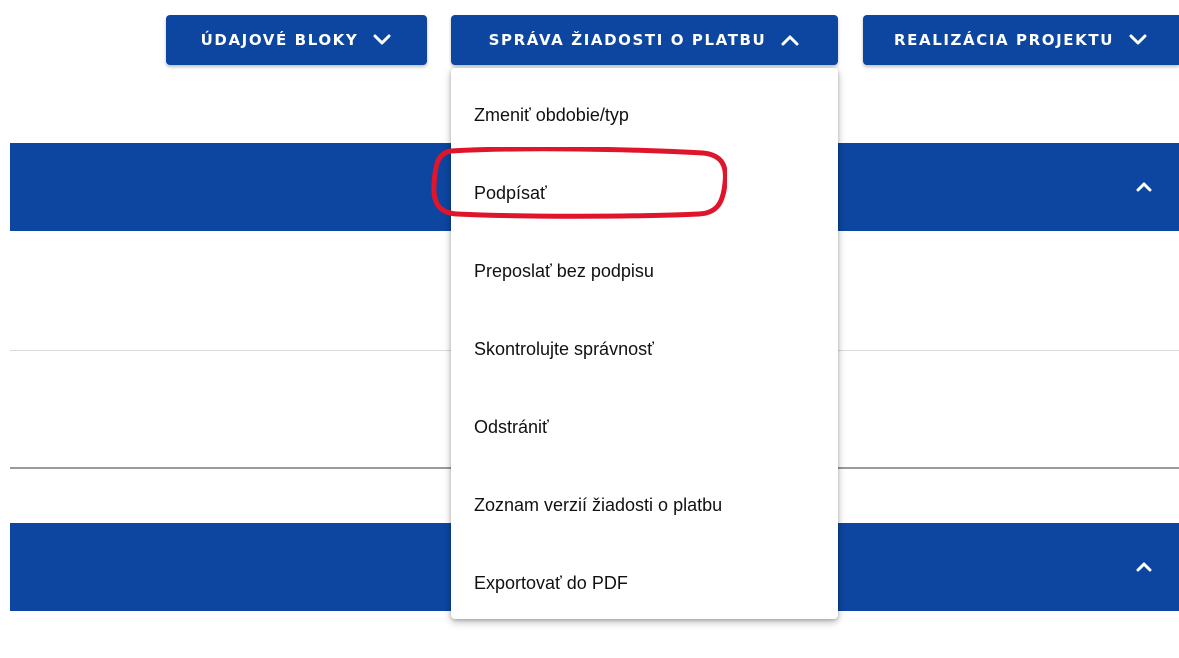  Describe the element at coordinates (644, 115) in the screenshot. I see `menu-item-zmenit-obdobie: Zmeniť obdobie/typ` at that location.